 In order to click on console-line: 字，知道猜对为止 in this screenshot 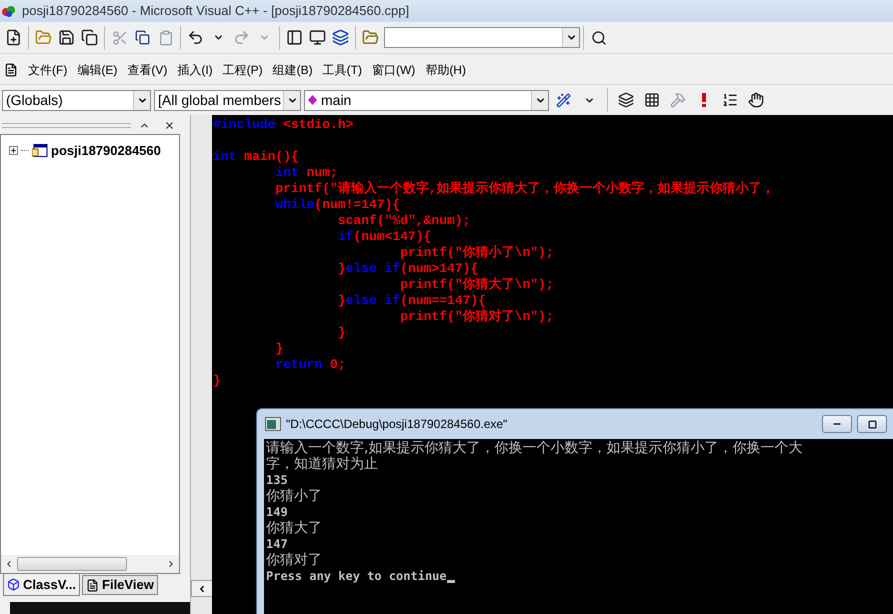, I will do `click(322, 464)`.